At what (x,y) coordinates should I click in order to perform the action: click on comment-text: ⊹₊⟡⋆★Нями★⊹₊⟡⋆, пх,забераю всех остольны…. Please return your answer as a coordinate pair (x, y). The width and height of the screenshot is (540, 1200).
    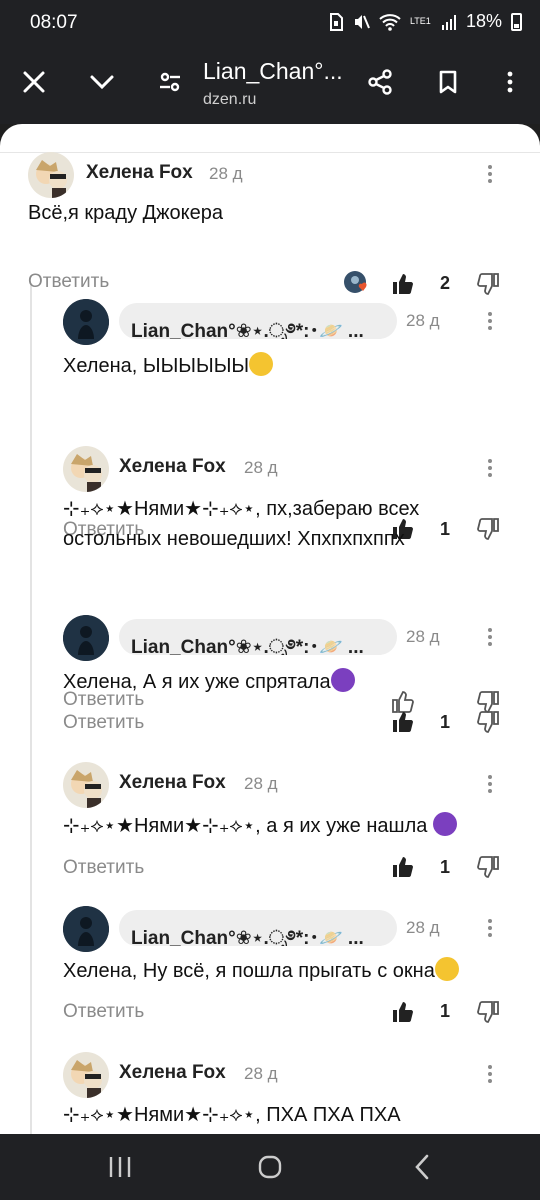
    Looking at the image, I should click on (241, 524).